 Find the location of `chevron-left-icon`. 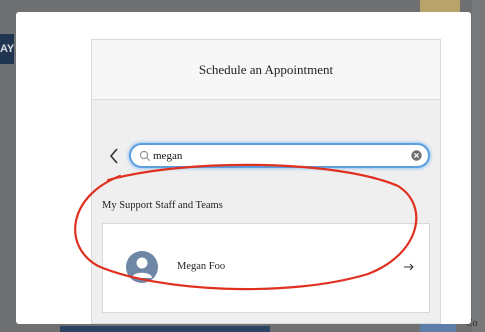

chevron-left-icon is located at coordinates (113, 156).